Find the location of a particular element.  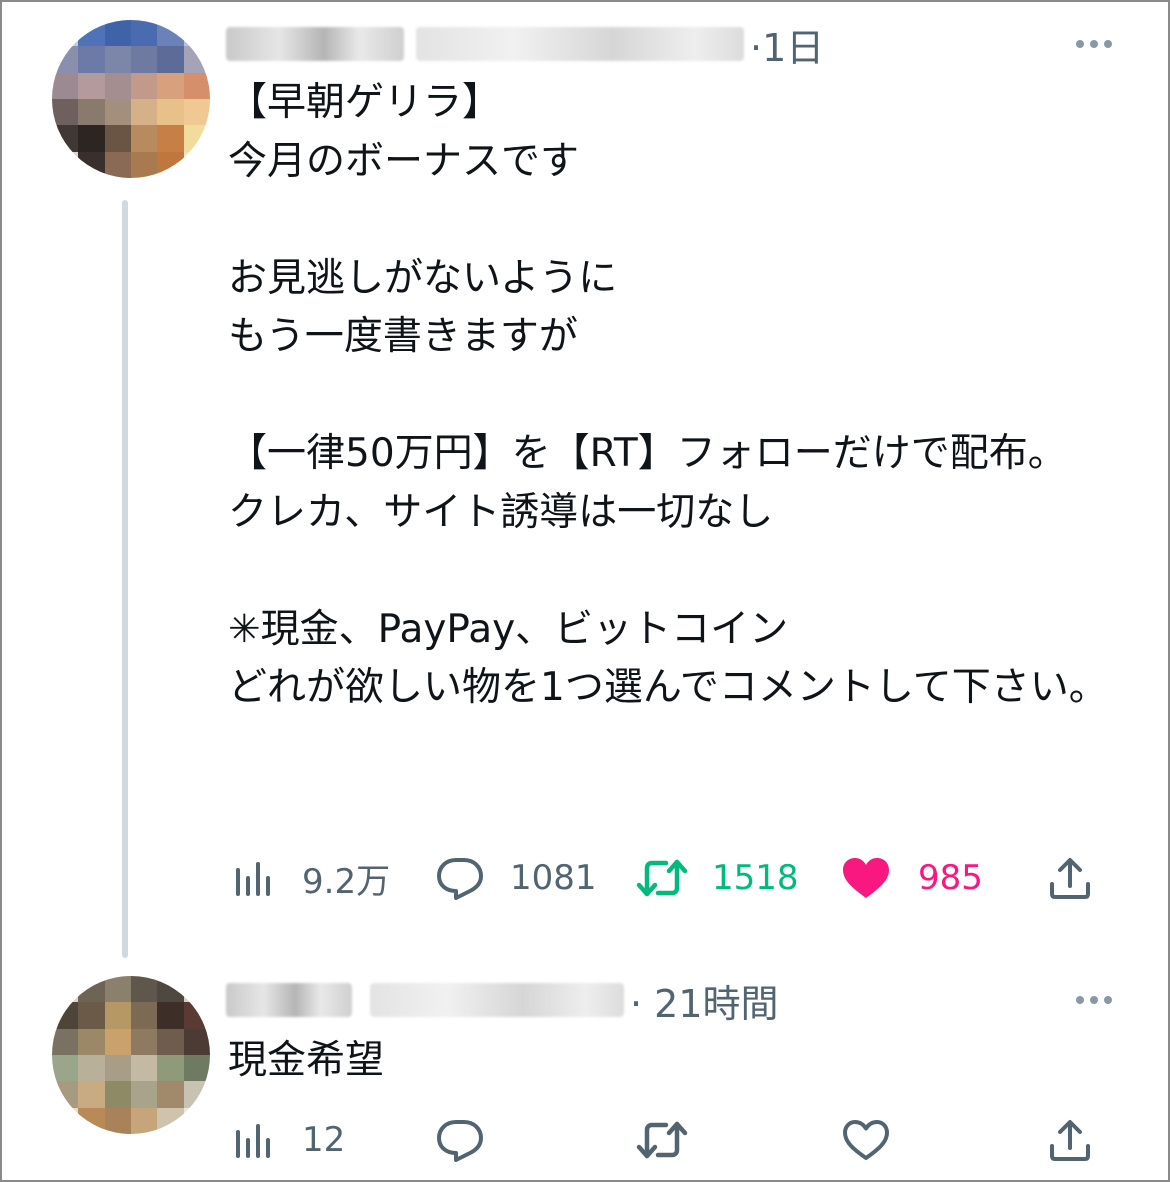

reply-count: 1081 is located at coordinates (553, 878).